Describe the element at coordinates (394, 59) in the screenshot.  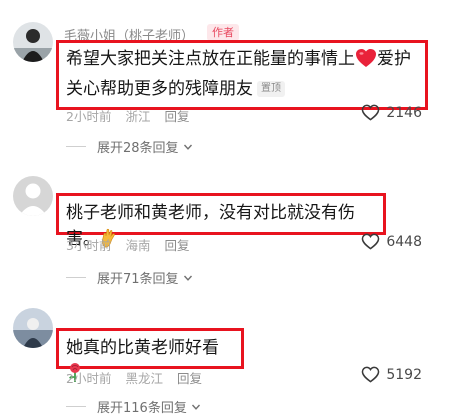
I see `comment-text-line-tail: 爱护` at that location.